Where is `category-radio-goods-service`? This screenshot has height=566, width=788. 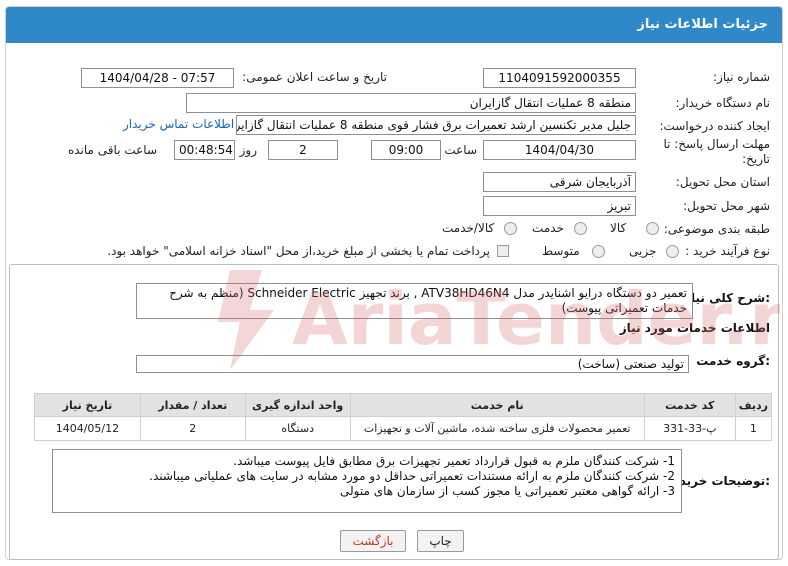 category-radio-goods-service is located at coordinates (510, 228).